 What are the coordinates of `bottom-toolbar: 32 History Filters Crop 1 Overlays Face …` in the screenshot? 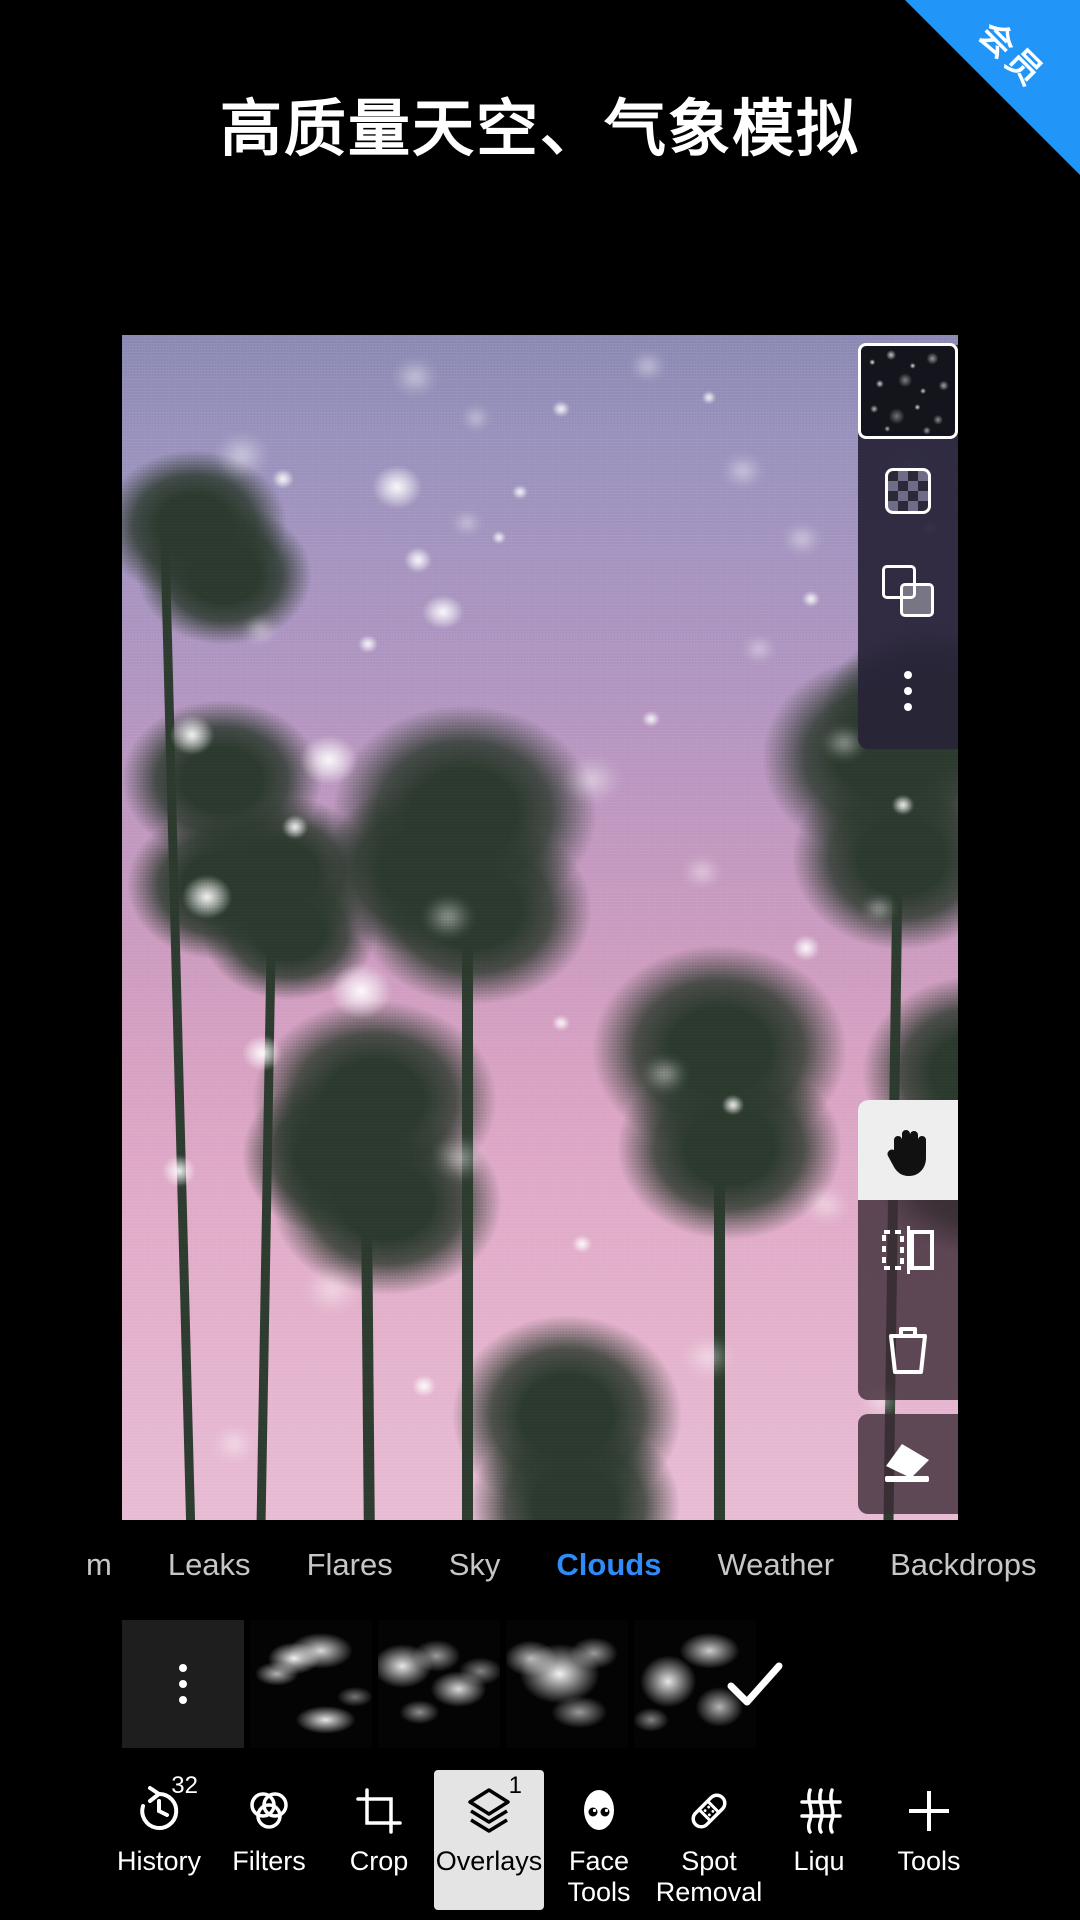 It's located at (540, 1845).